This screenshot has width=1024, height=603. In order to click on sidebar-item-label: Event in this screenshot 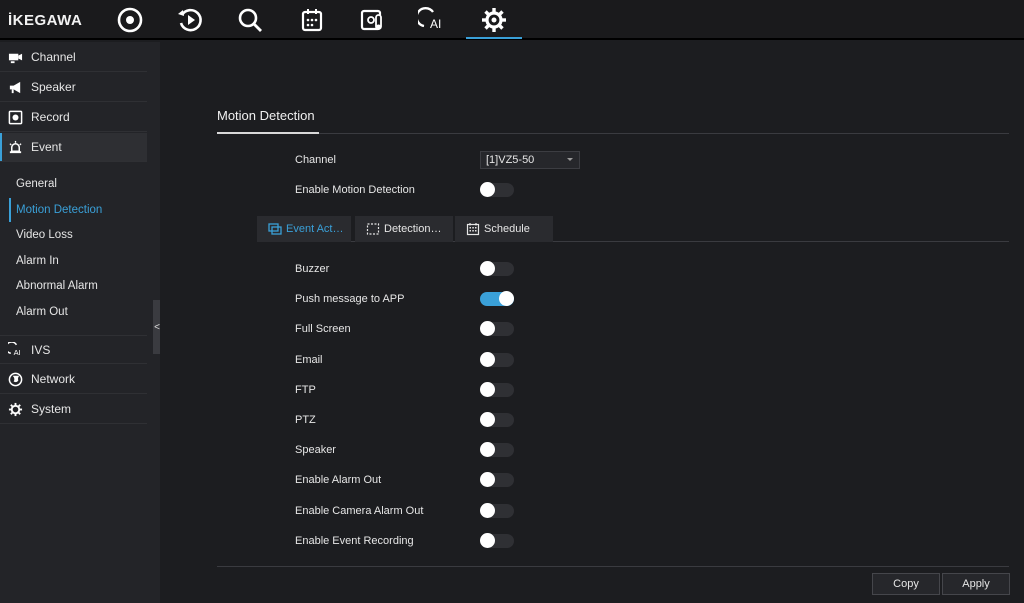, I will do `click(46, 147)`.